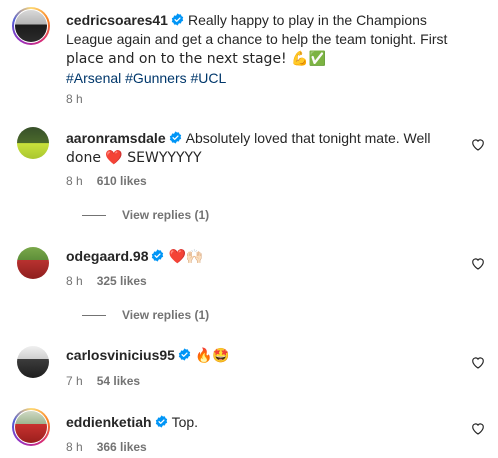 The height and width of the screenshot is (458, 498). Describe the element at coordinates (118, 381) in the screenshot. I see `likes-count: 54 likes` at that location.